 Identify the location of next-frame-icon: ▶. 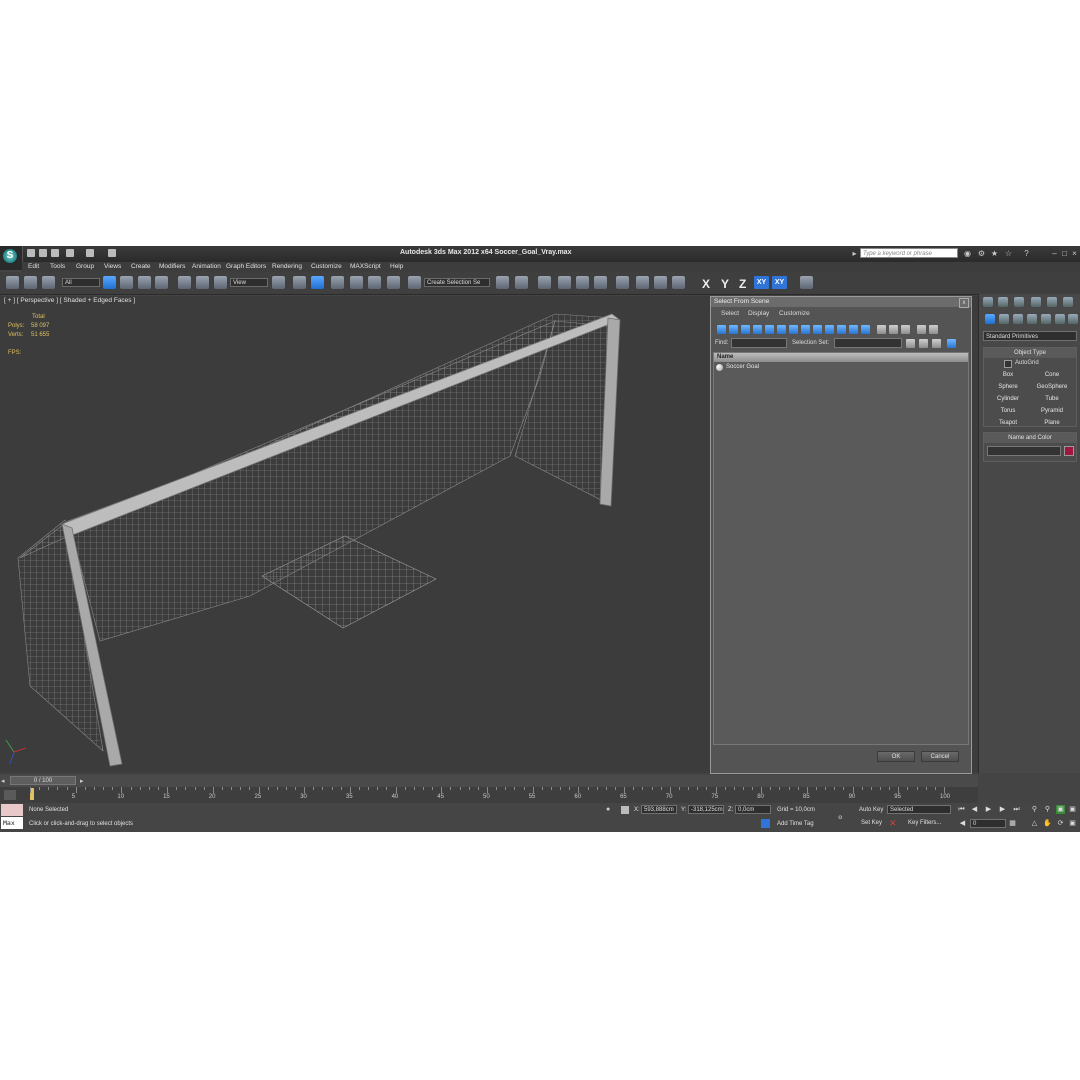
(1002, 809).